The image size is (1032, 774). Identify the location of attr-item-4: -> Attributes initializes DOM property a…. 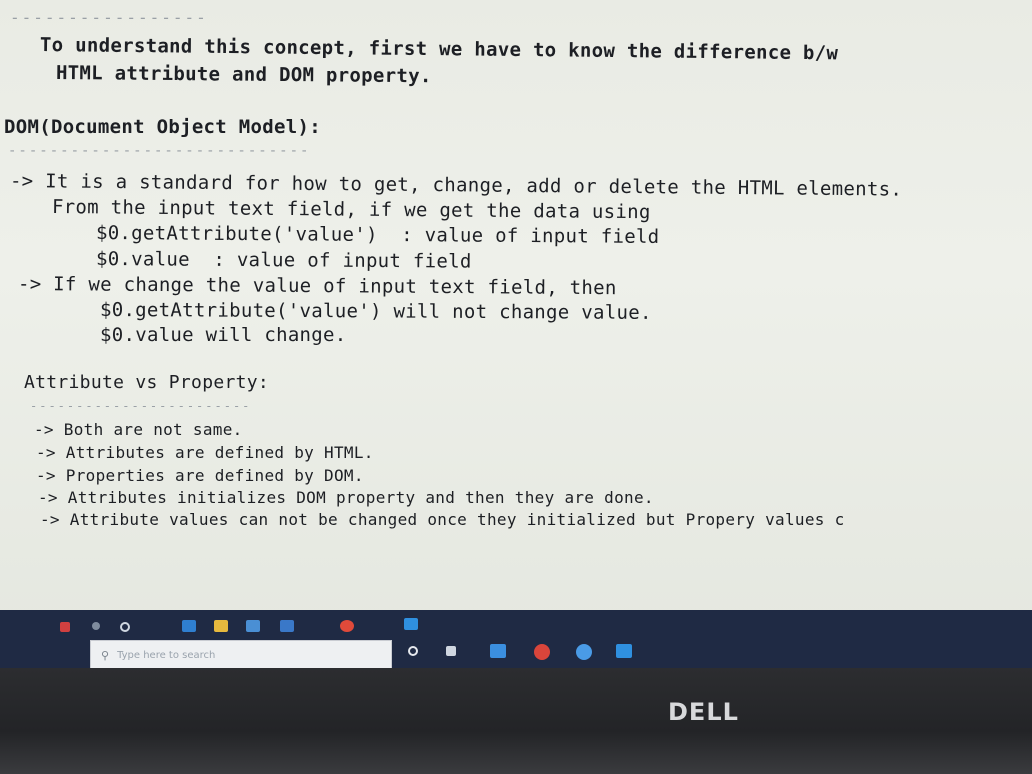
(346, 497).